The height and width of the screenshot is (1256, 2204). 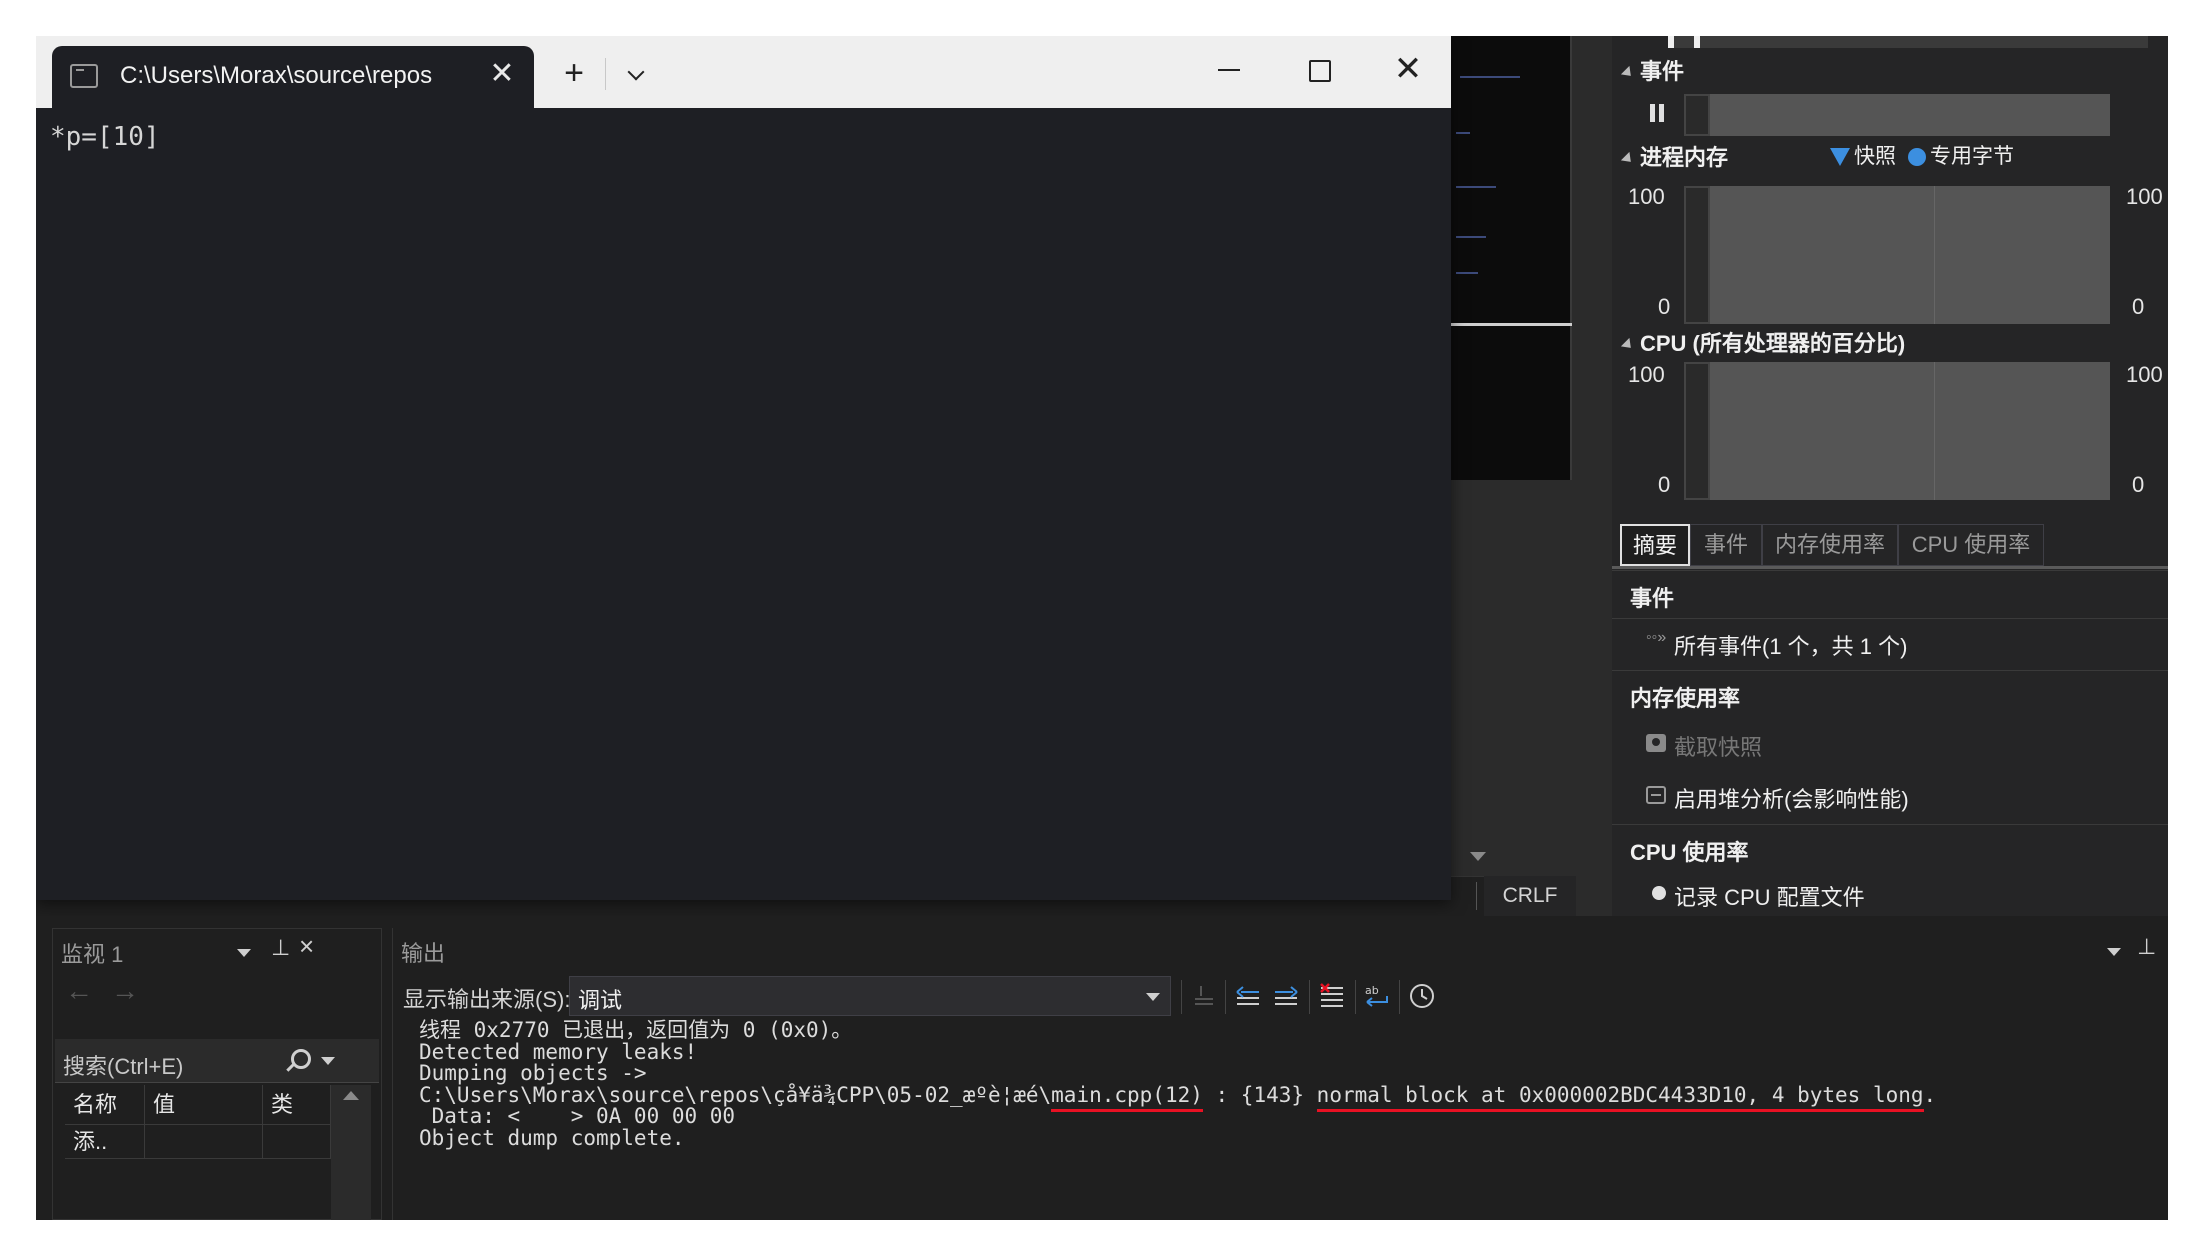 What do you see at coordinates (1372, 990) in the screenshot?
I see `svg-text: ab` at bounding box center [1372, 990].